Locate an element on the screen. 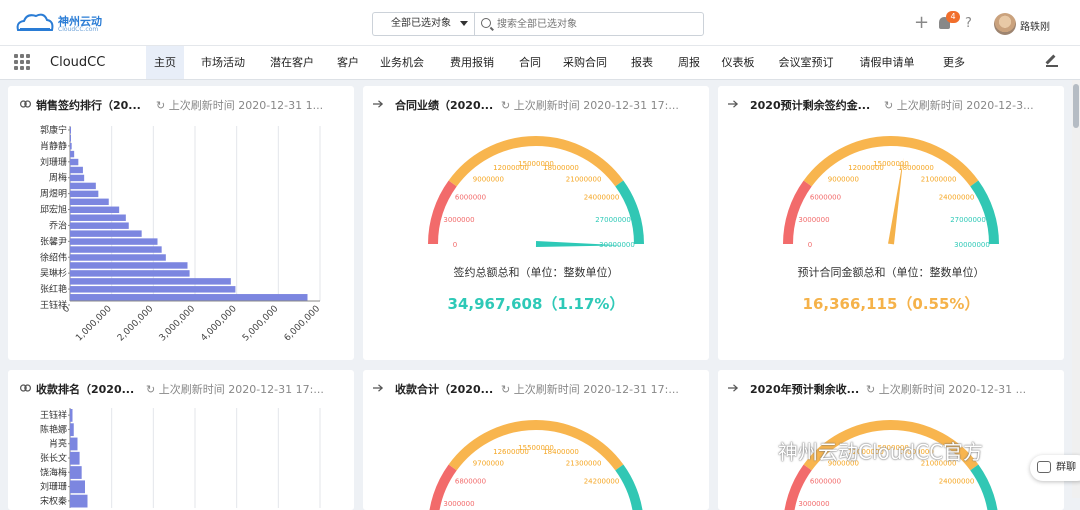 The width and height of the screenshot is (1080, 510). nav-tab-0: 主页 is located at coordinates (165, 62).